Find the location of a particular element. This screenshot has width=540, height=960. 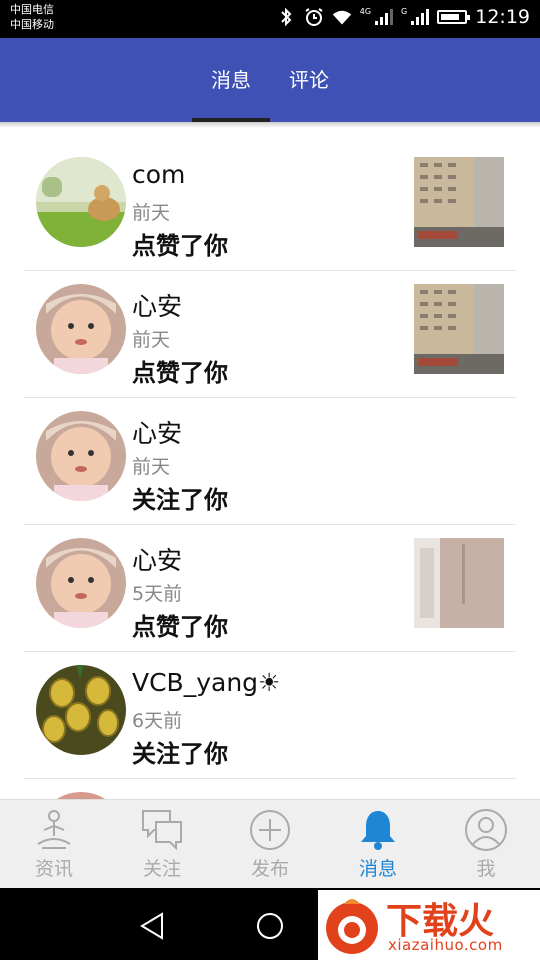

tab-comments: 评论 is located at coordinates (309, 80).